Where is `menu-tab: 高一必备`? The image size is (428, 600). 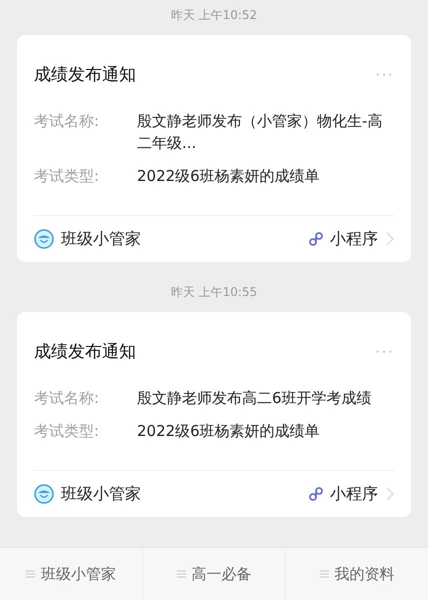
menu-tab: 高一必备 is located at coordinates (213, 574).